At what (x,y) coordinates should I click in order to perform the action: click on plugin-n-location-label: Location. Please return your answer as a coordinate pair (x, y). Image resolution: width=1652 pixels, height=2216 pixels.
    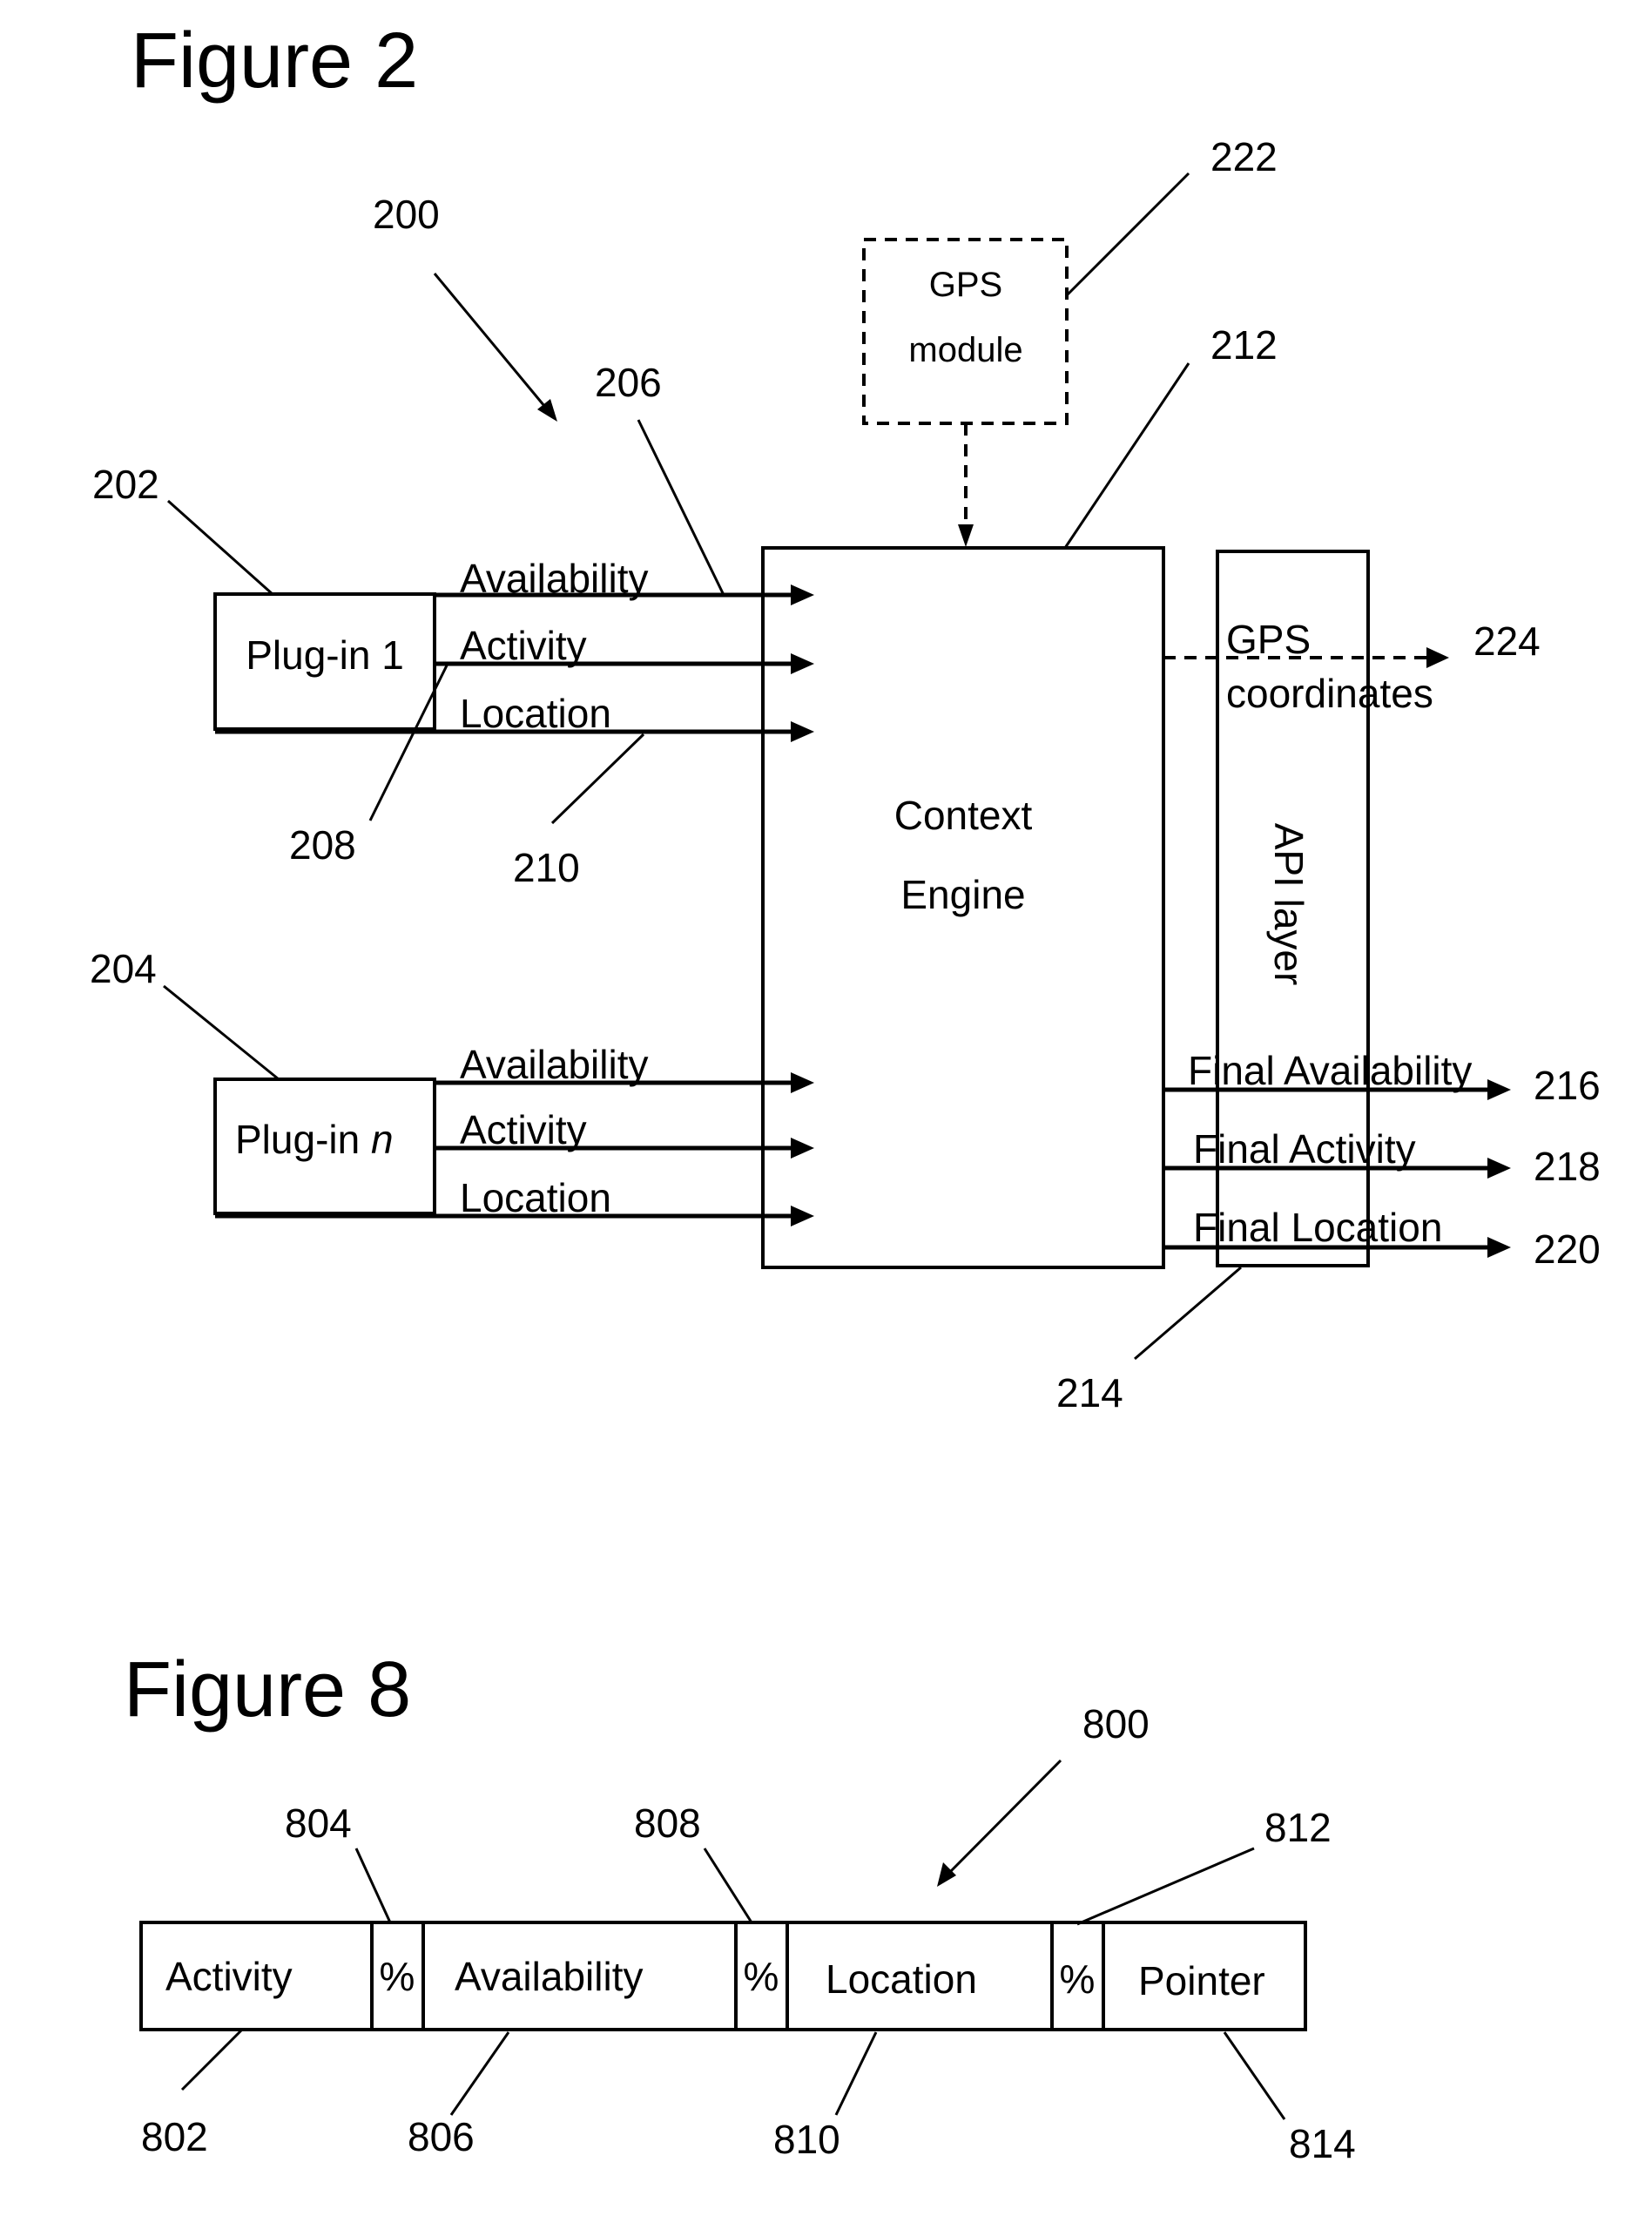
    Looking at the image, I should click on (535, 1198).